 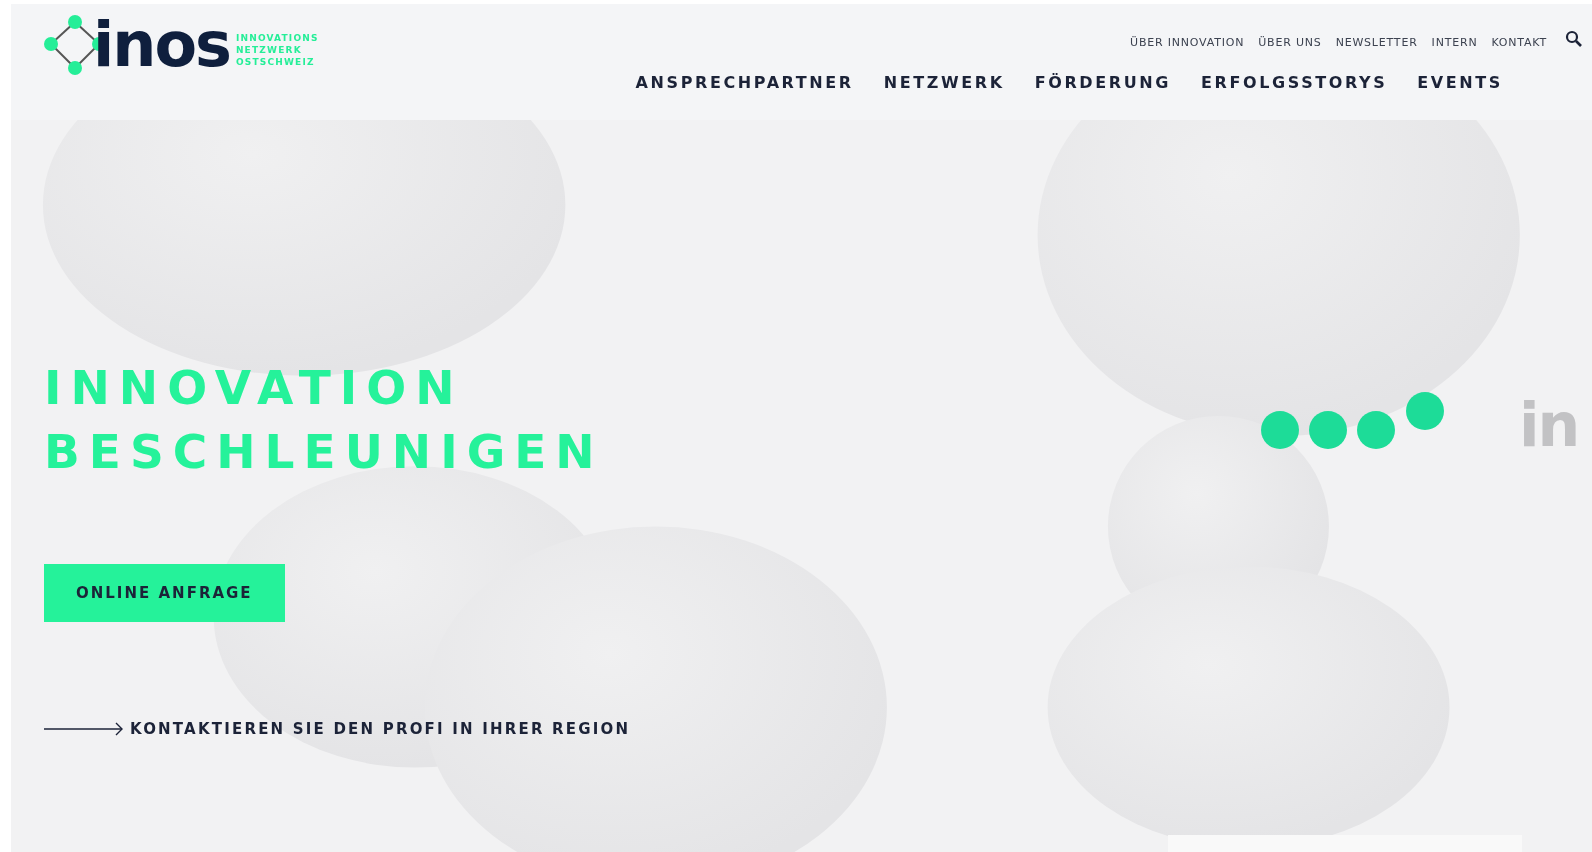 What do you see at coordinates (944, 82) in the screenshot?
I see `main-nav-link: NETZWERK` at bounding box center [944, 82].